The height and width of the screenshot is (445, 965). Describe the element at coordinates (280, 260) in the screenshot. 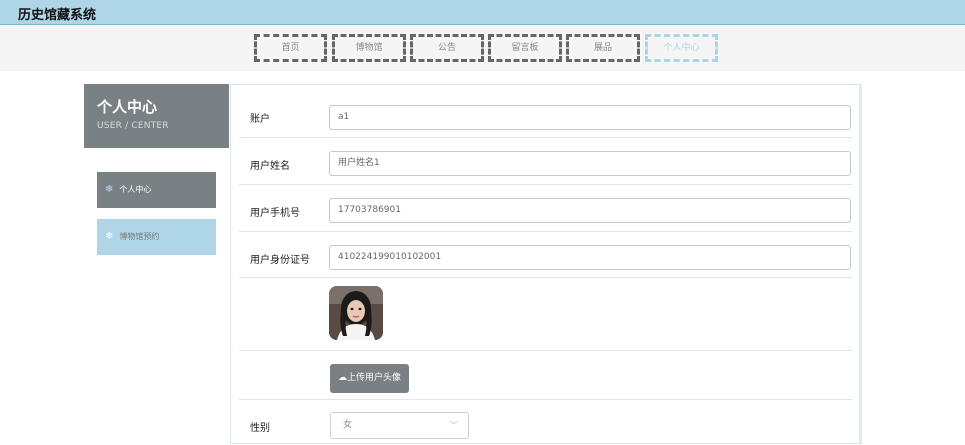

I see `idcard-label: 用户身份证号` at that location.